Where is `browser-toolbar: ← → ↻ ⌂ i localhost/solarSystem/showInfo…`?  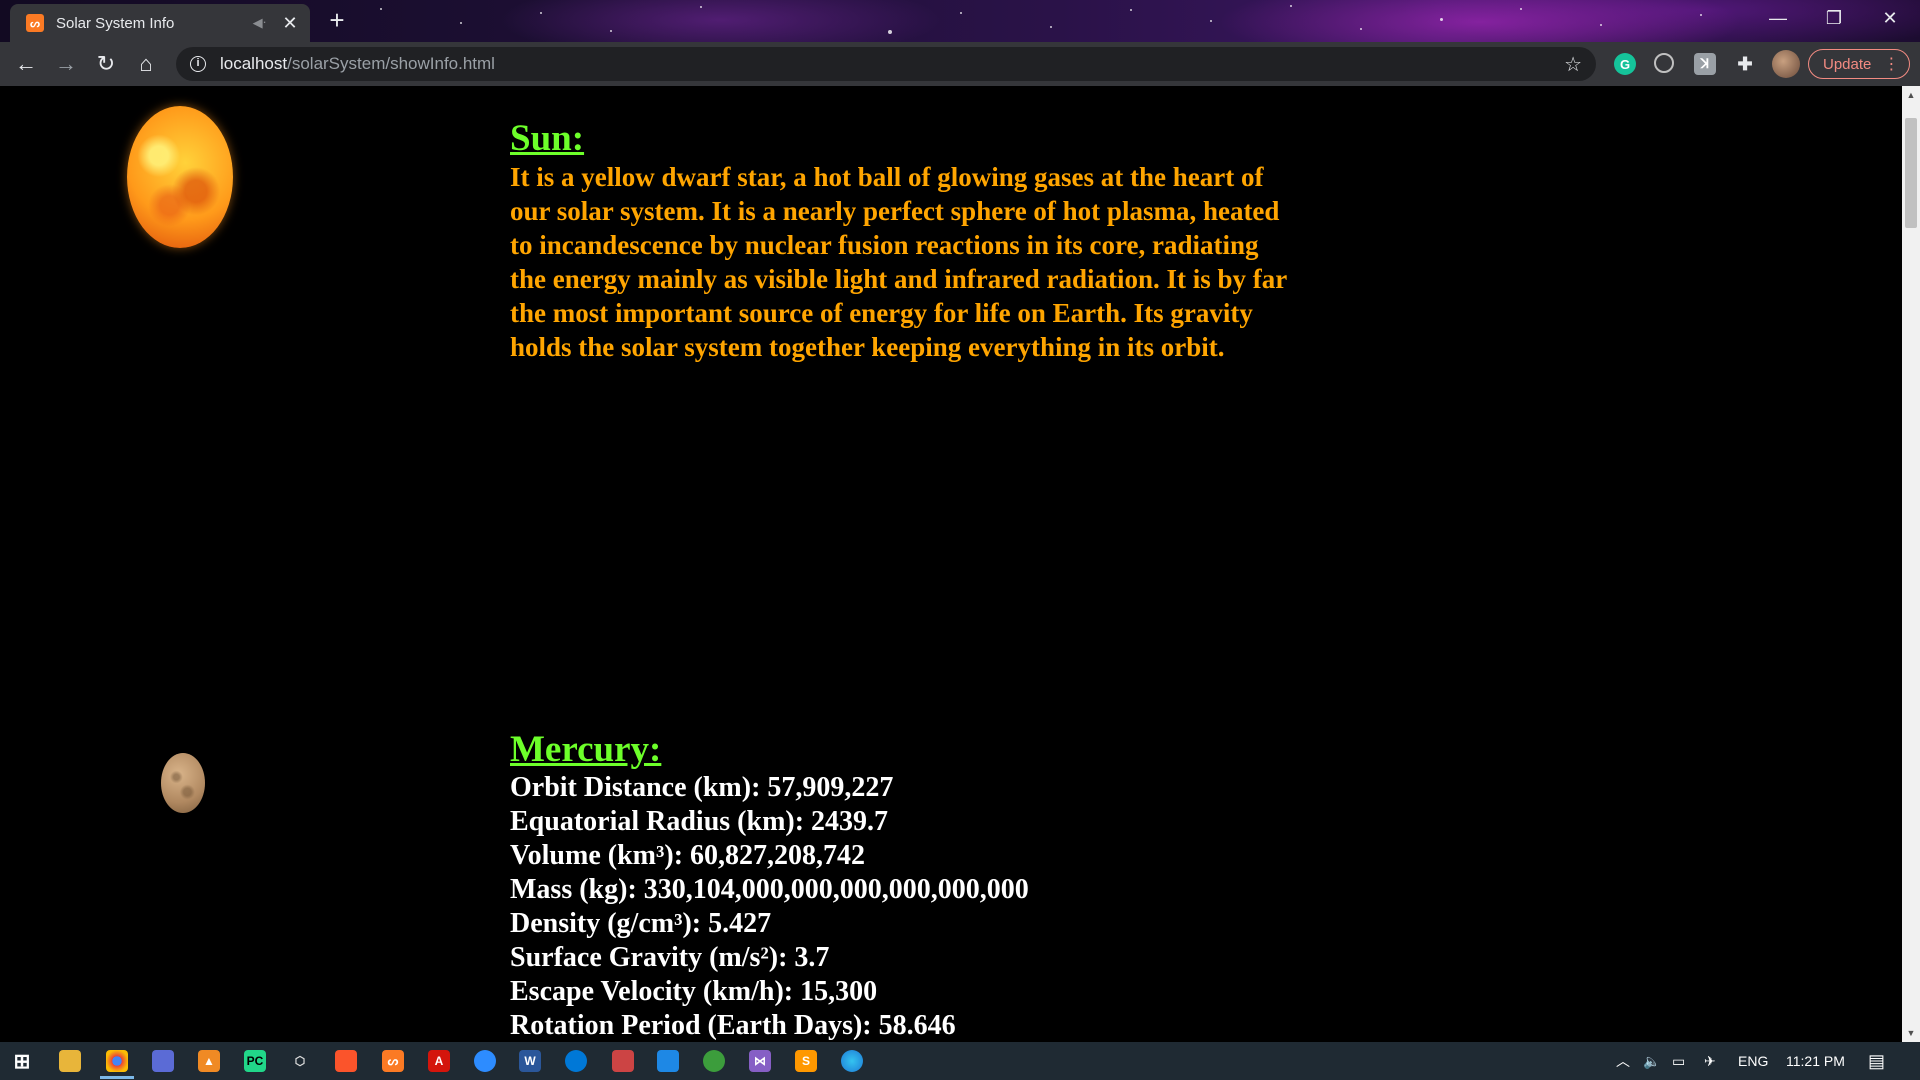 browser-toolbar: ← → ↻ ⌂ i localhost/solarSystem/showInfo… is located at coordinates (960, 64).